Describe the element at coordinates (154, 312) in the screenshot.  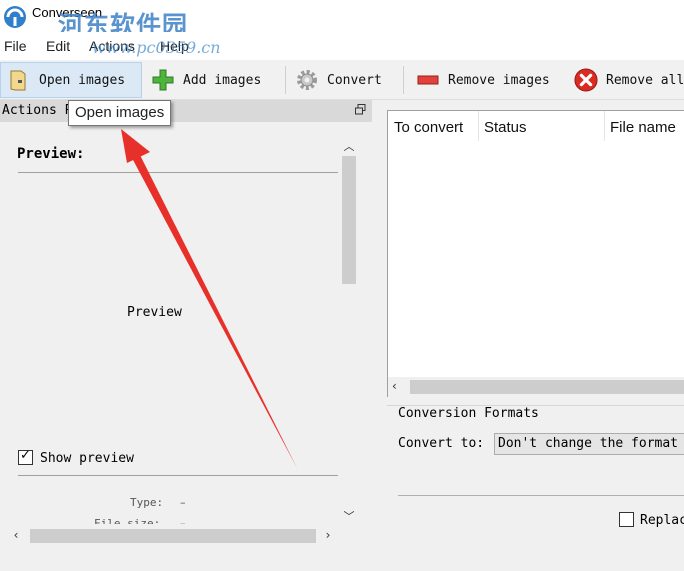
I see `preview-placeholder: Preview` at that location.